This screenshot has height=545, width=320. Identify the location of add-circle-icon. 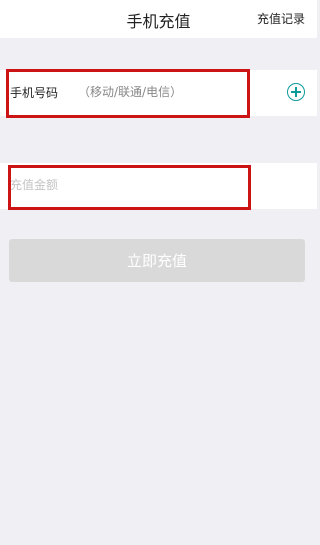
(296, 92).